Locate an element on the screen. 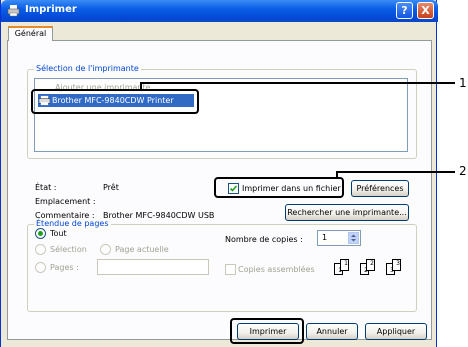 Image resolution: width=468 pixels, height=347 pixels. callout-line-1-horizontal is located at coordinates (297, 83).